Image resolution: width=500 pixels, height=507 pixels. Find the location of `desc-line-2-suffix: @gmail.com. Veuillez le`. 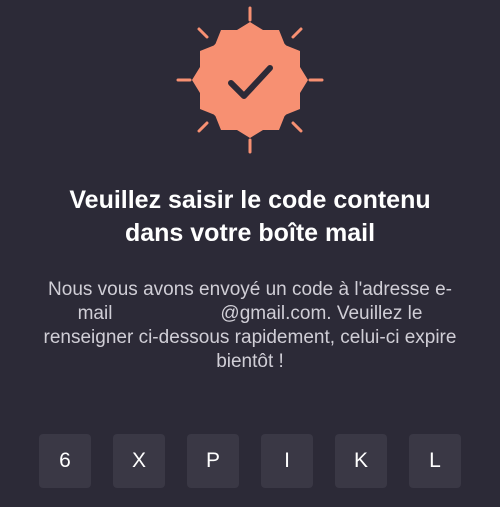

desc-line-2-suffix: @gmail.com. Veuillez le is located at coordinates (321, 313).